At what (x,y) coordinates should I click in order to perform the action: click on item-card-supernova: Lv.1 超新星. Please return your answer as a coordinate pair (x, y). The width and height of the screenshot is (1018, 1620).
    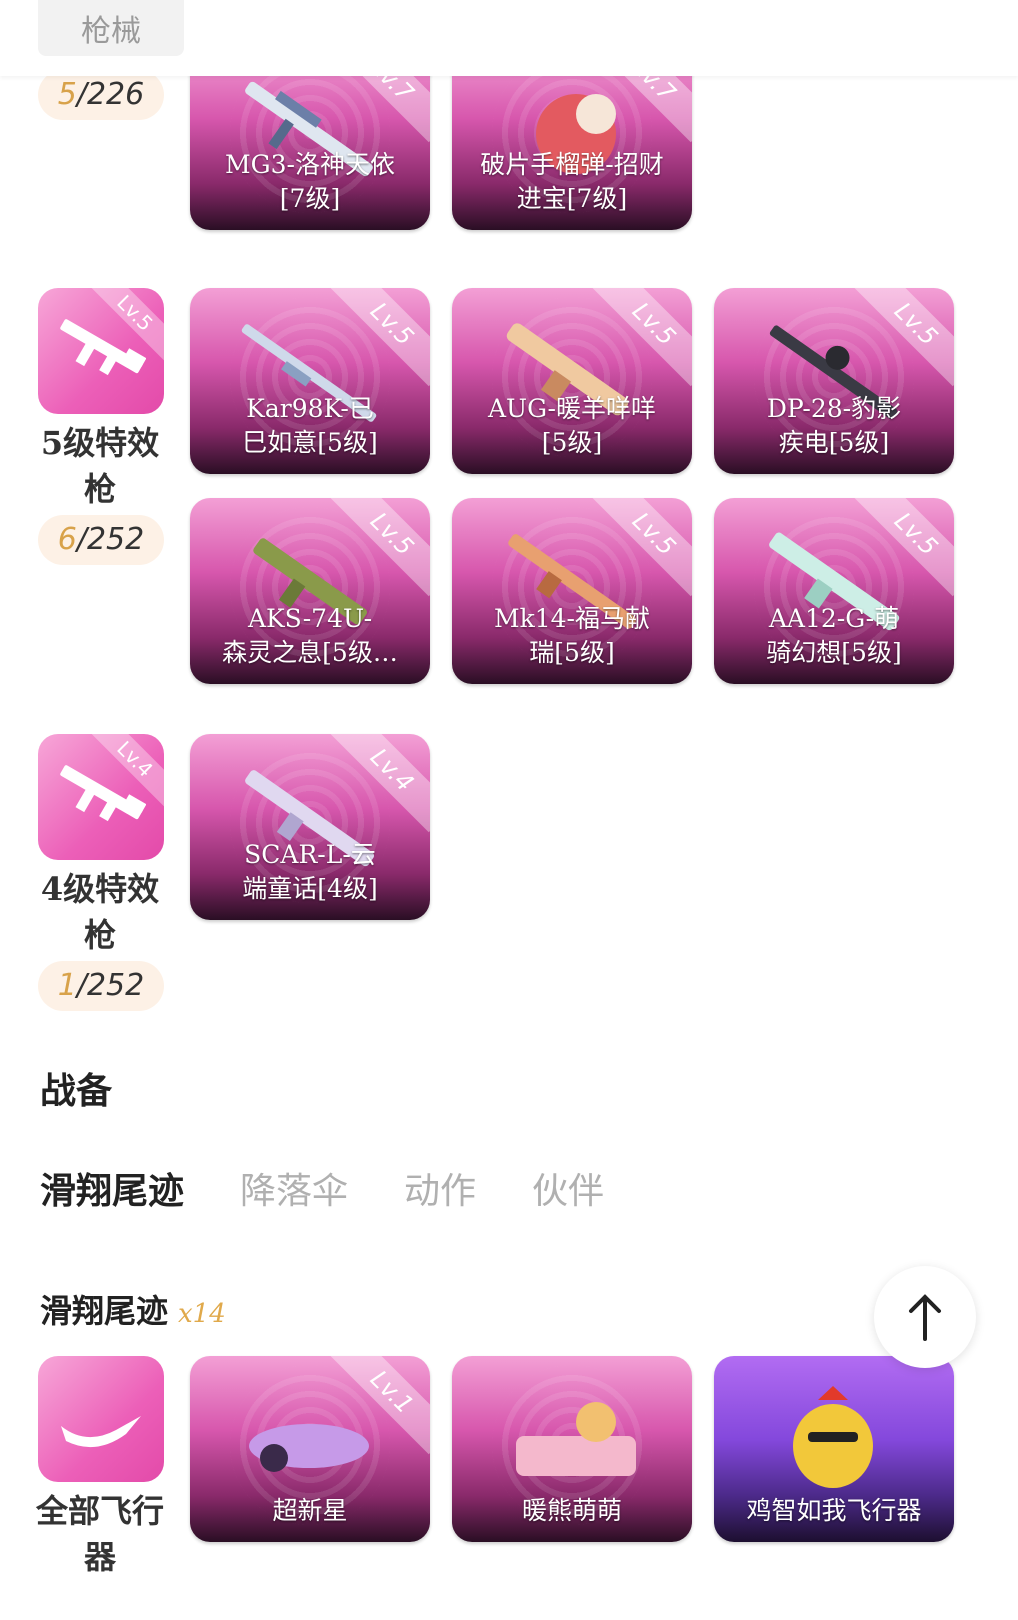
    Looking at the image, I should click on (310, 1449).